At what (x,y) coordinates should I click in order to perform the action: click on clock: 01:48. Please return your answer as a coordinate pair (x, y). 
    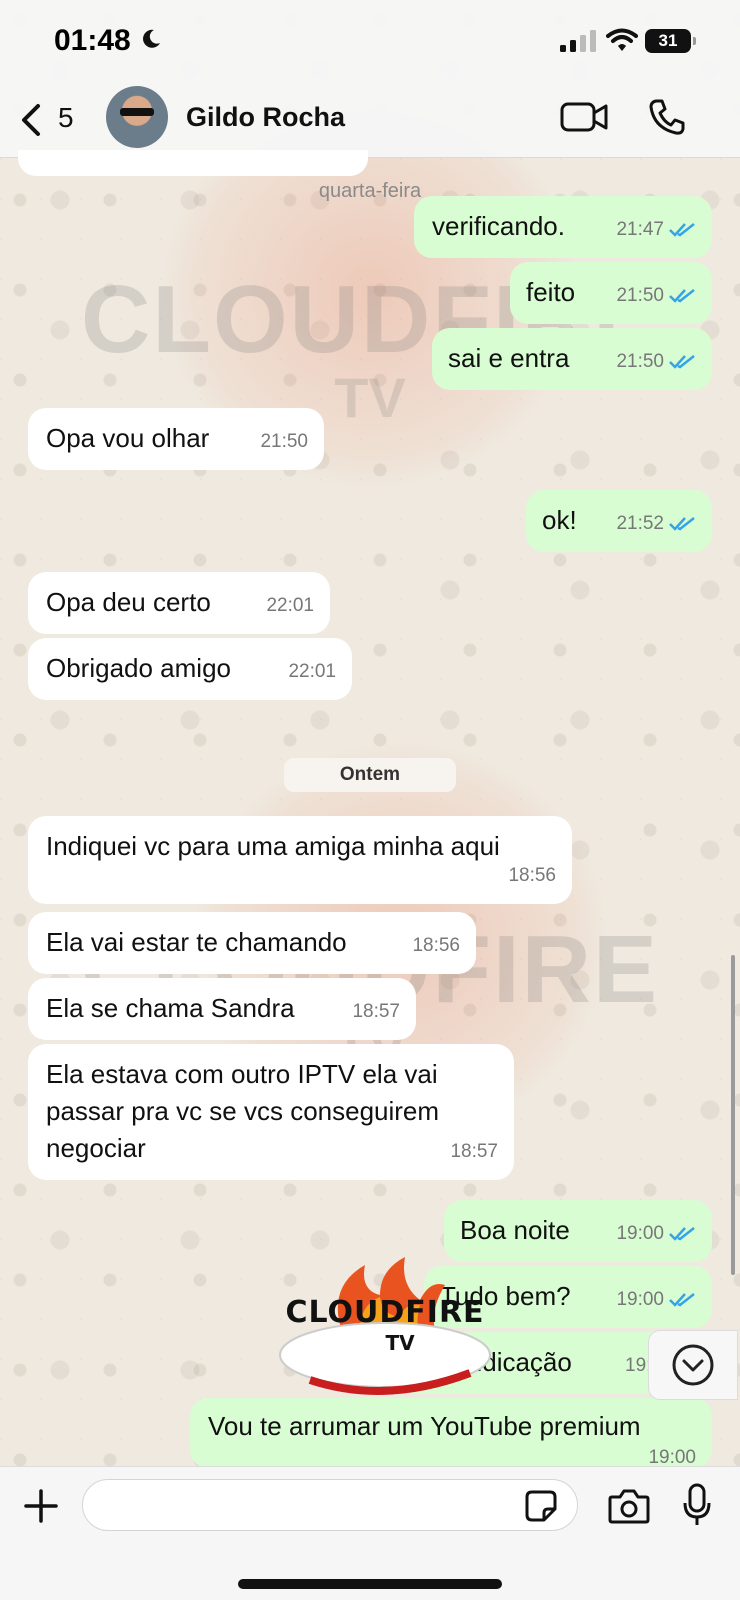
    Looking at the image, I should click on (92, 40).